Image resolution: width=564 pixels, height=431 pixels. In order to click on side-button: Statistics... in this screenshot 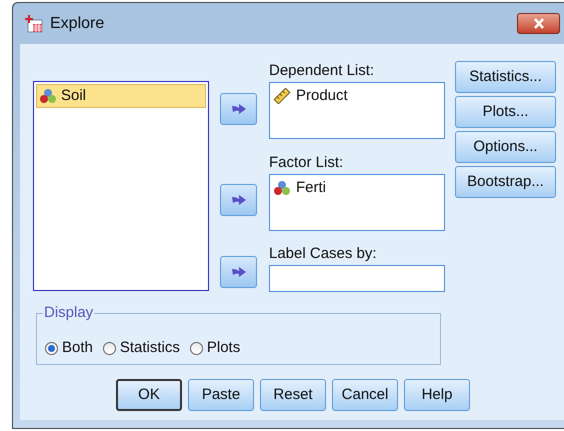, I will do `click(505, 77)`.